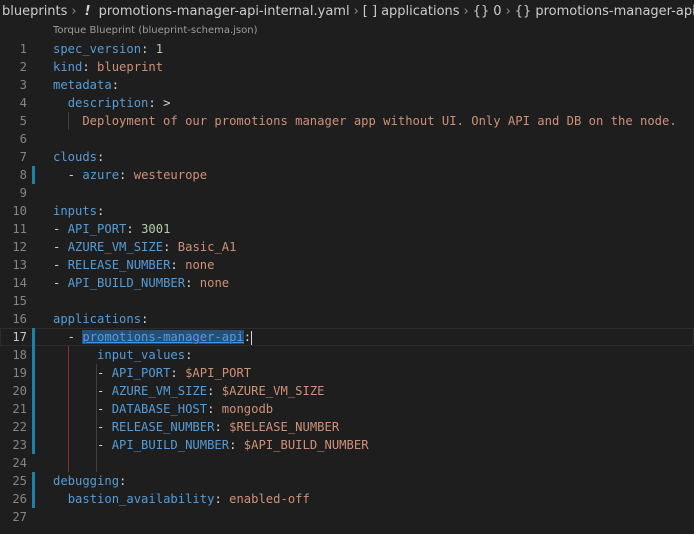 The image size is (694, 534). Describe the element at coordinates (269, 499) in the screenshot. I see `yaml-string: enabled-off` at that location.